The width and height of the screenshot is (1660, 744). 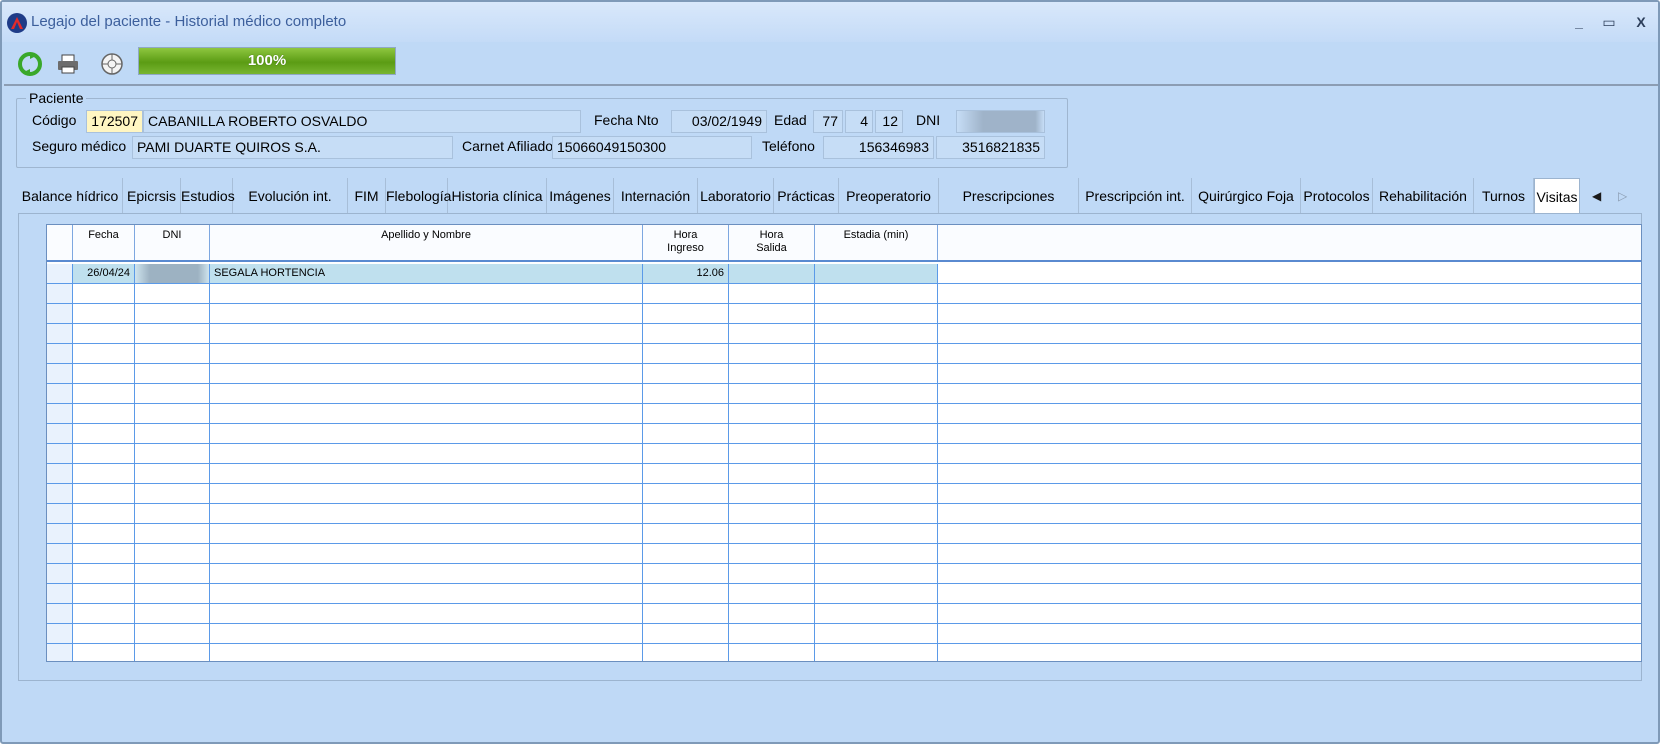 I want to click on table-row: 26/04/24 SEGALA HORTENCIA 12.06, so click(x=844, y=274).